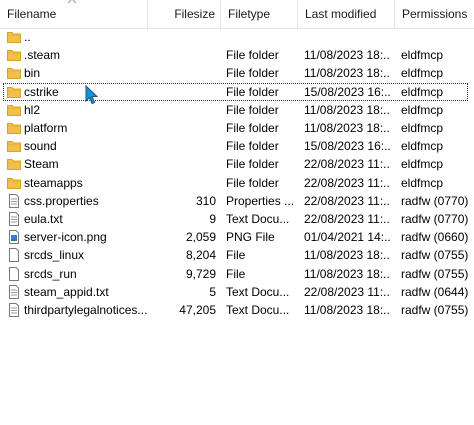  What do you see at coordinates (435, 237) in the screenshot?
I see `permissions-cell: radfw (0660)` at bounding box center [435, 237].